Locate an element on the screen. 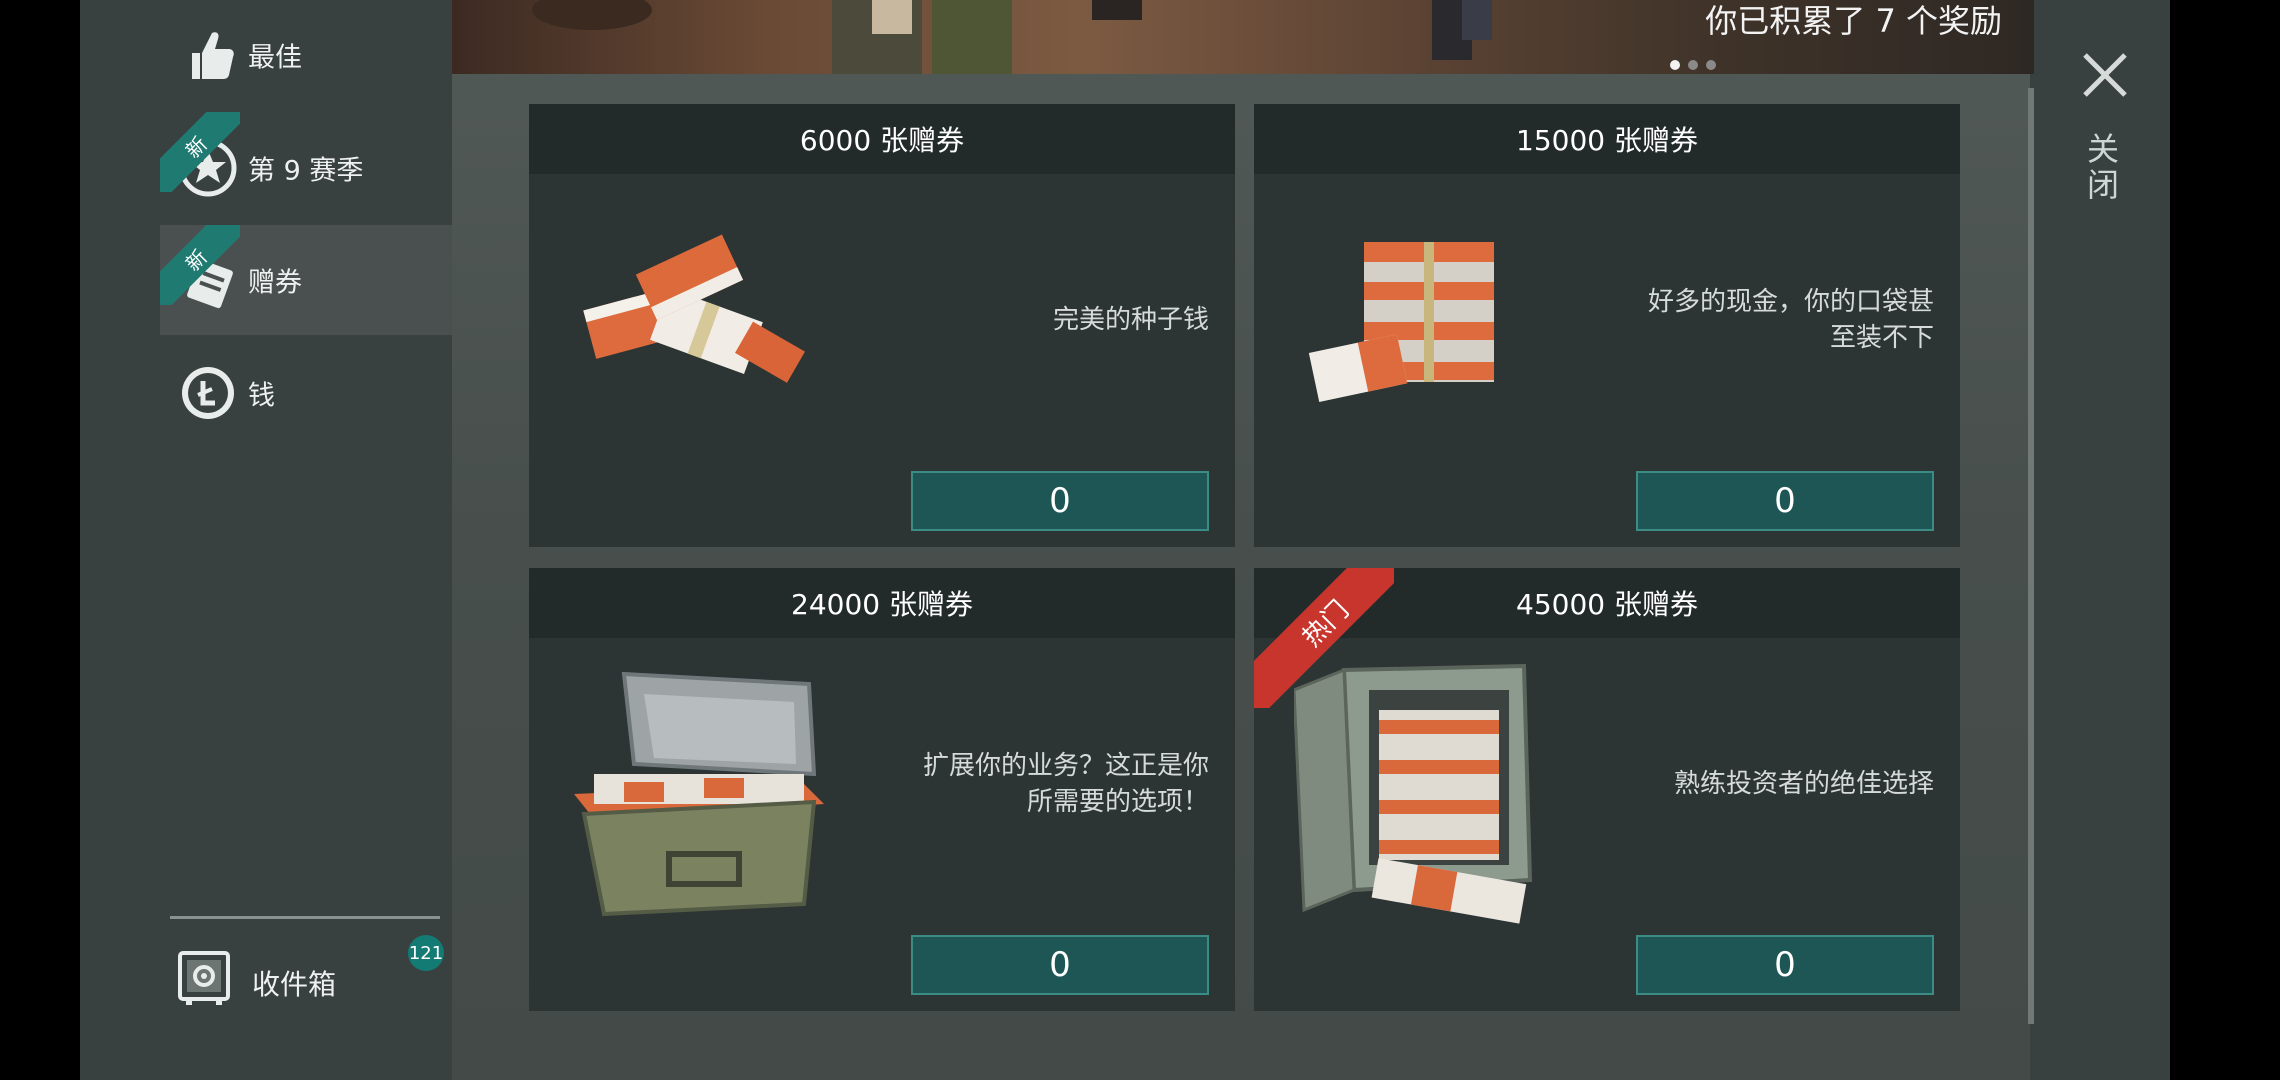 This screenshot has height=1080, width=2280. offer-description: 完美的种子钱 is located at coordinates (1131, 320).